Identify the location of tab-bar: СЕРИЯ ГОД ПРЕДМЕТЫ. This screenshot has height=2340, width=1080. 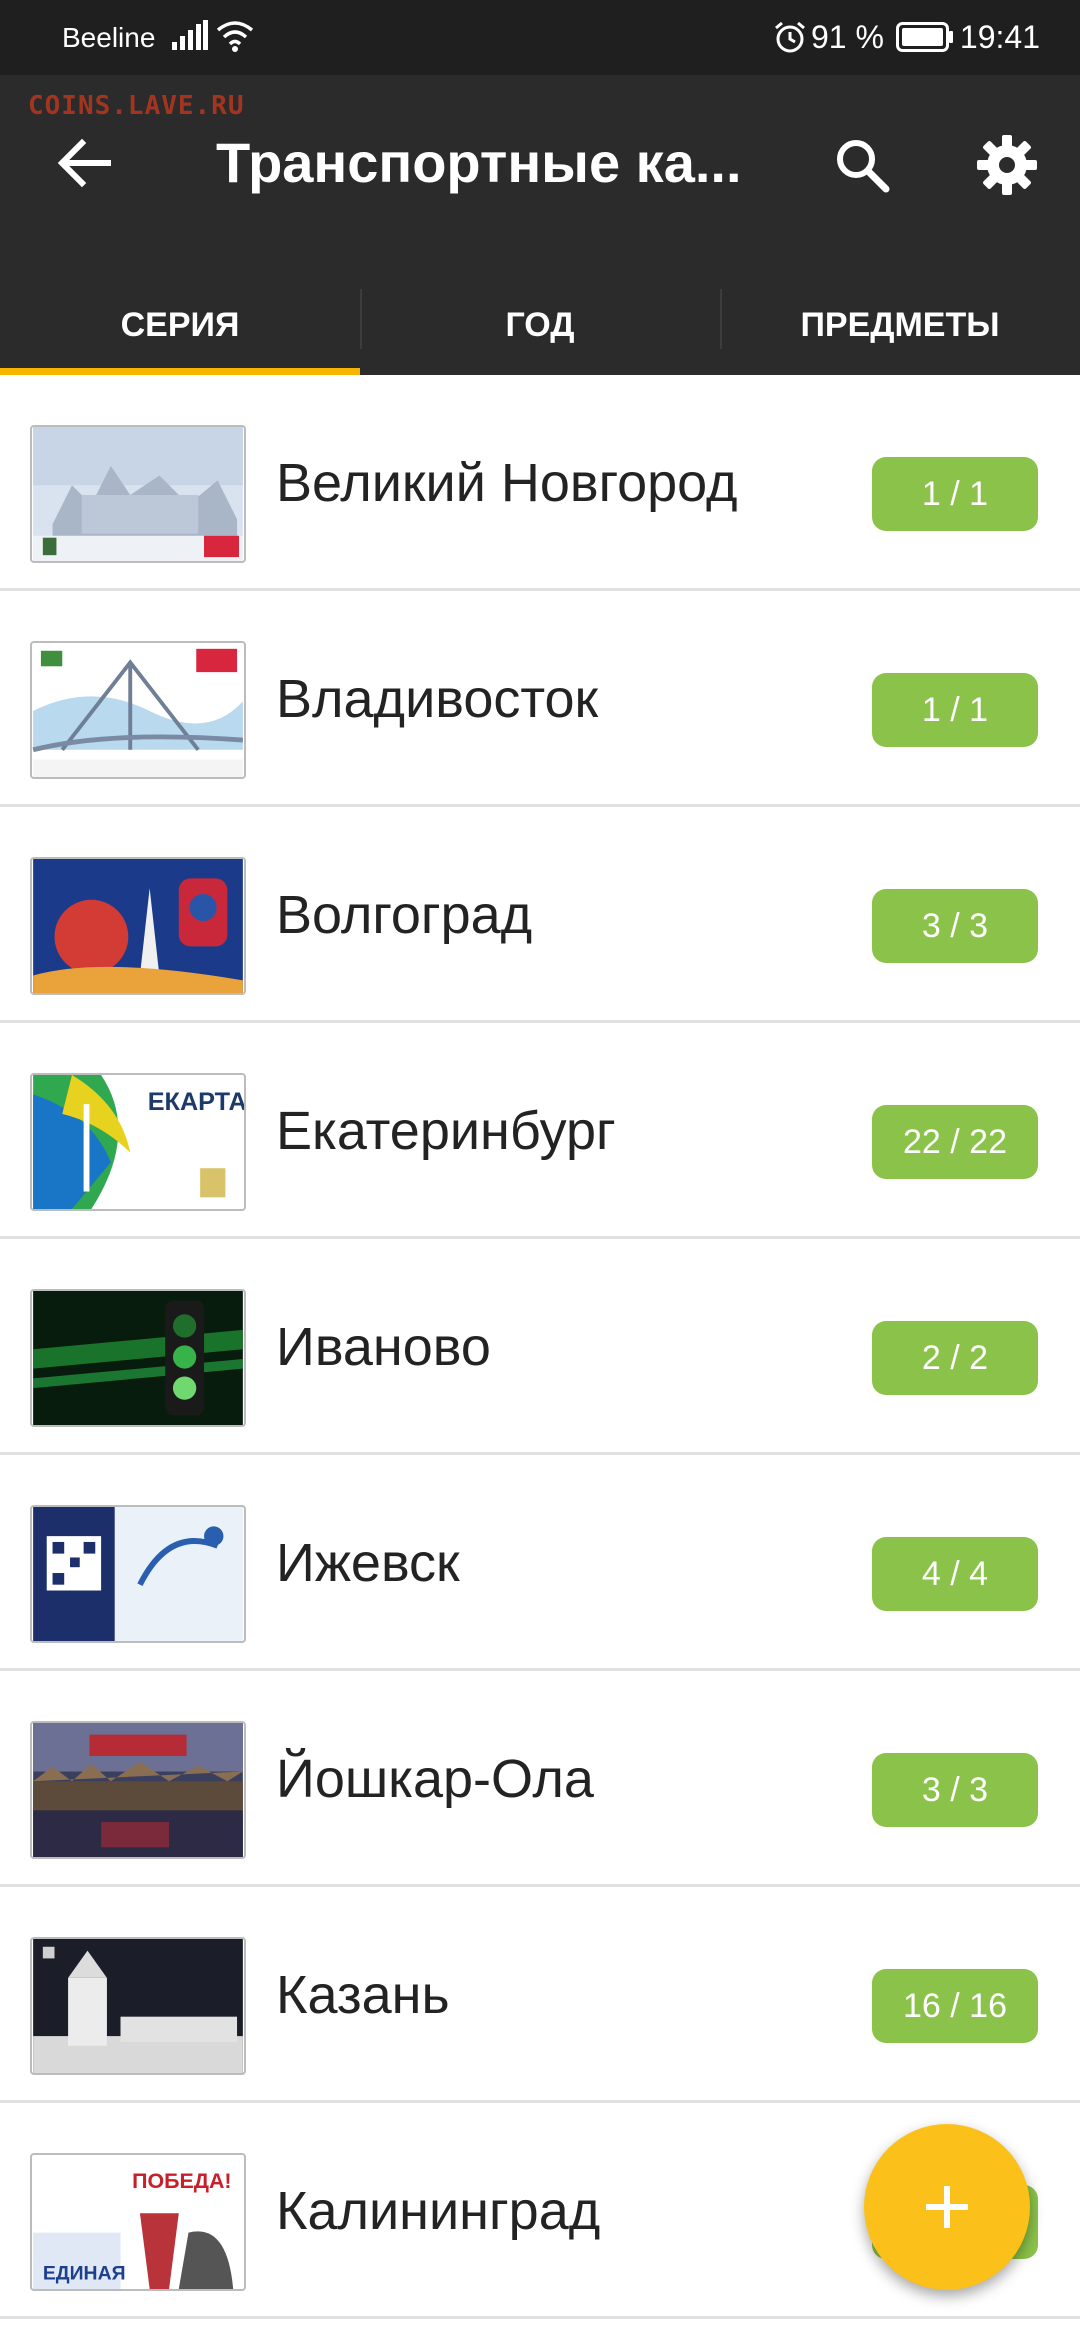
(540, 325).